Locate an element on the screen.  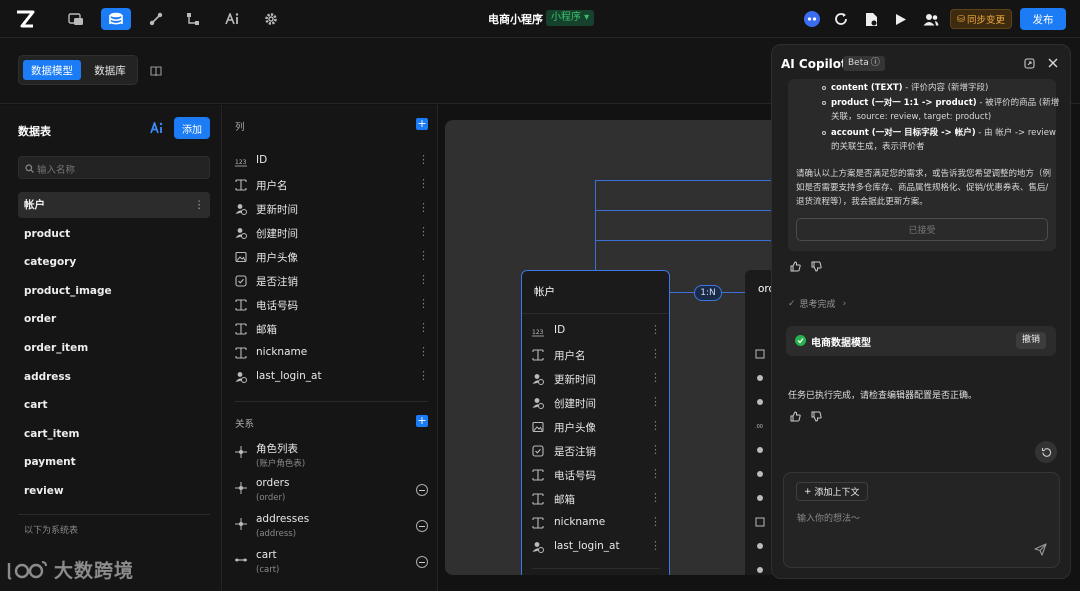
table-item: order_item is located at coordinates (114, 348).